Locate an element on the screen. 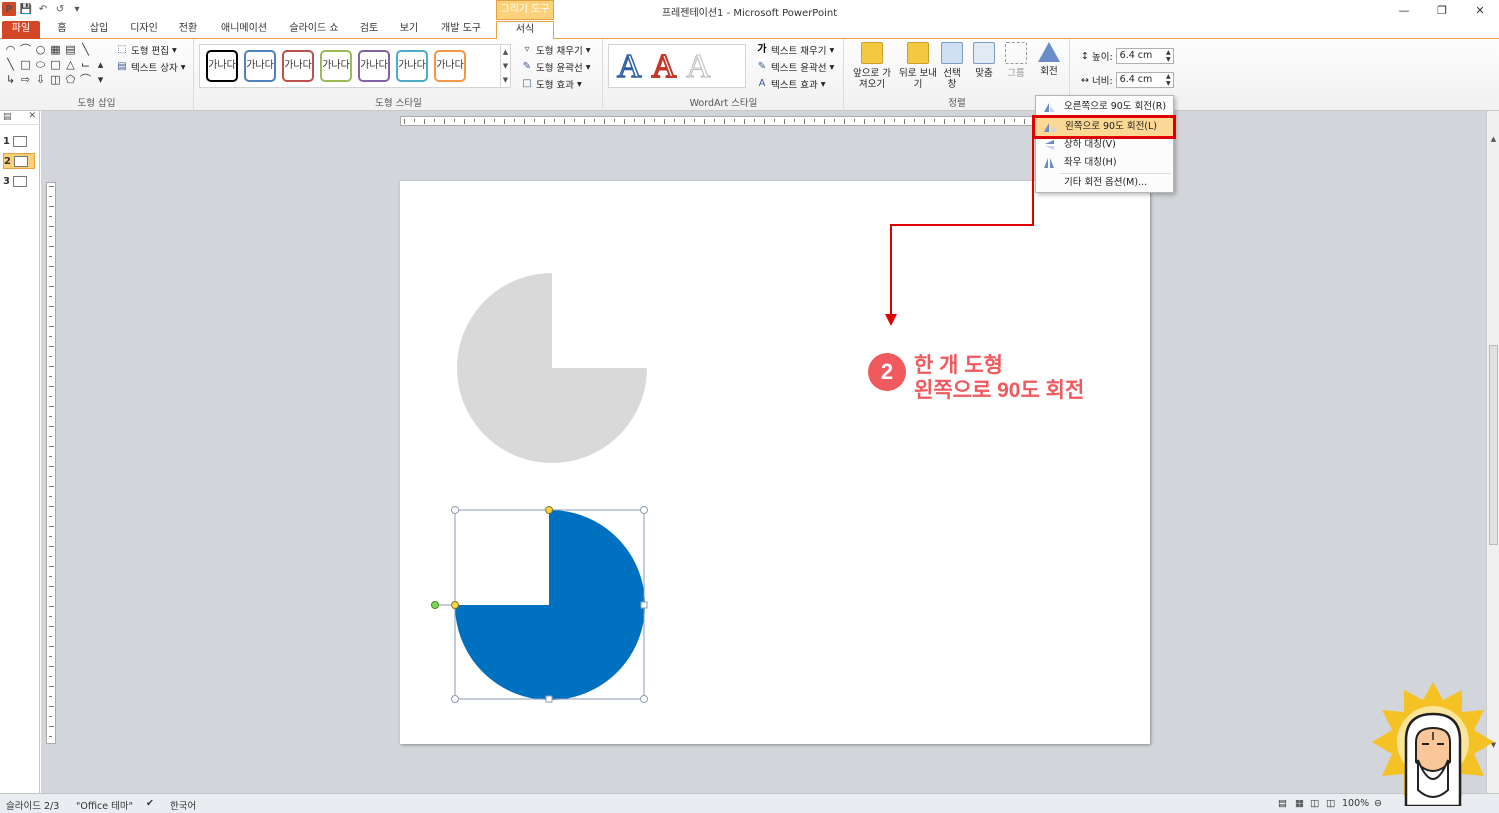 The width and height of the screenshot is (1499, 813). status-theme: "Office 테마" is located at coordinates (104, 805).